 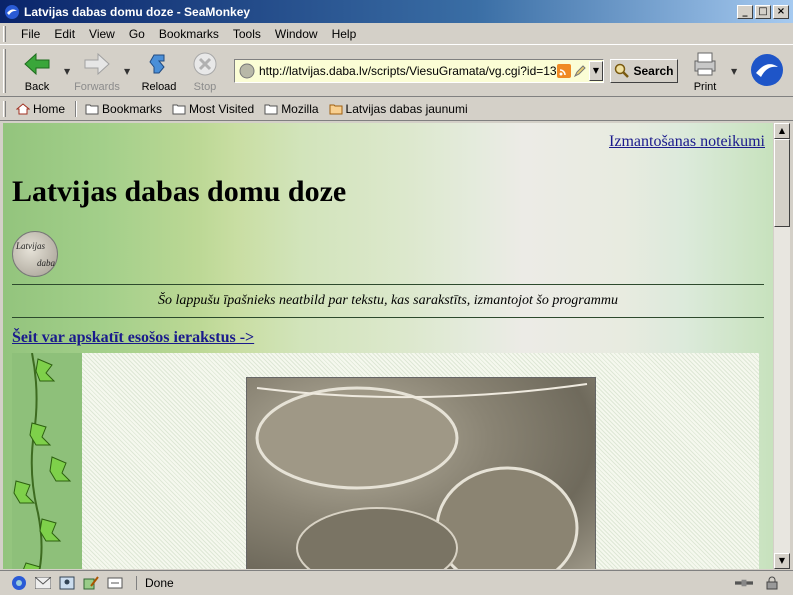 I want to click on toolbar-separator, so click(x=76, y=108).